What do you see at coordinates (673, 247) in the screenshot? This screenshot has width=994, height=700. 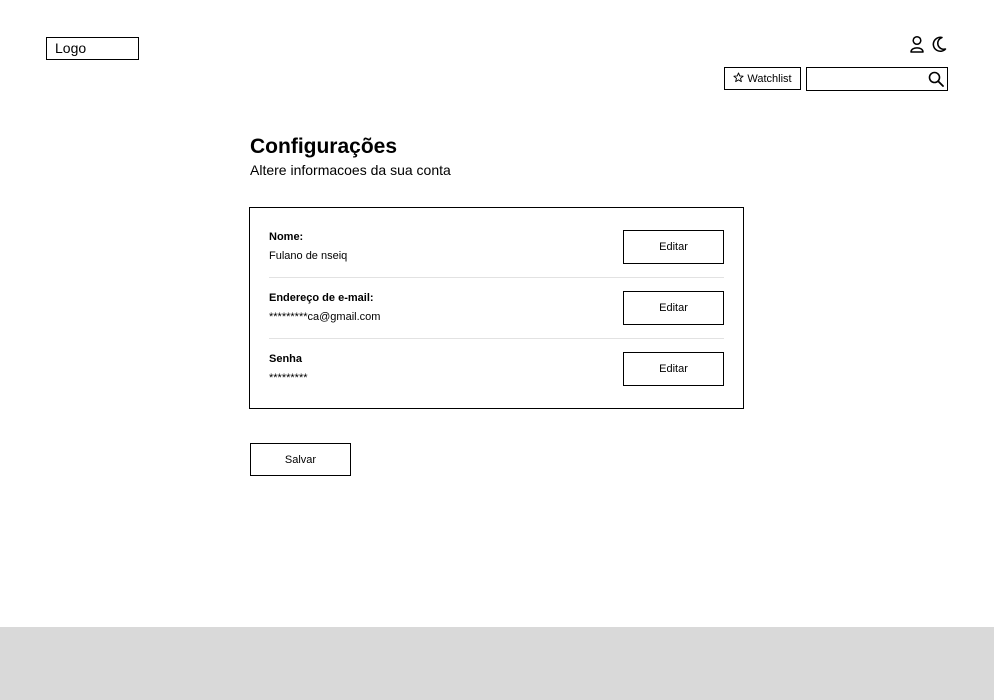 I see `edit-name-button: Editar` at bounding box center [673, 247].